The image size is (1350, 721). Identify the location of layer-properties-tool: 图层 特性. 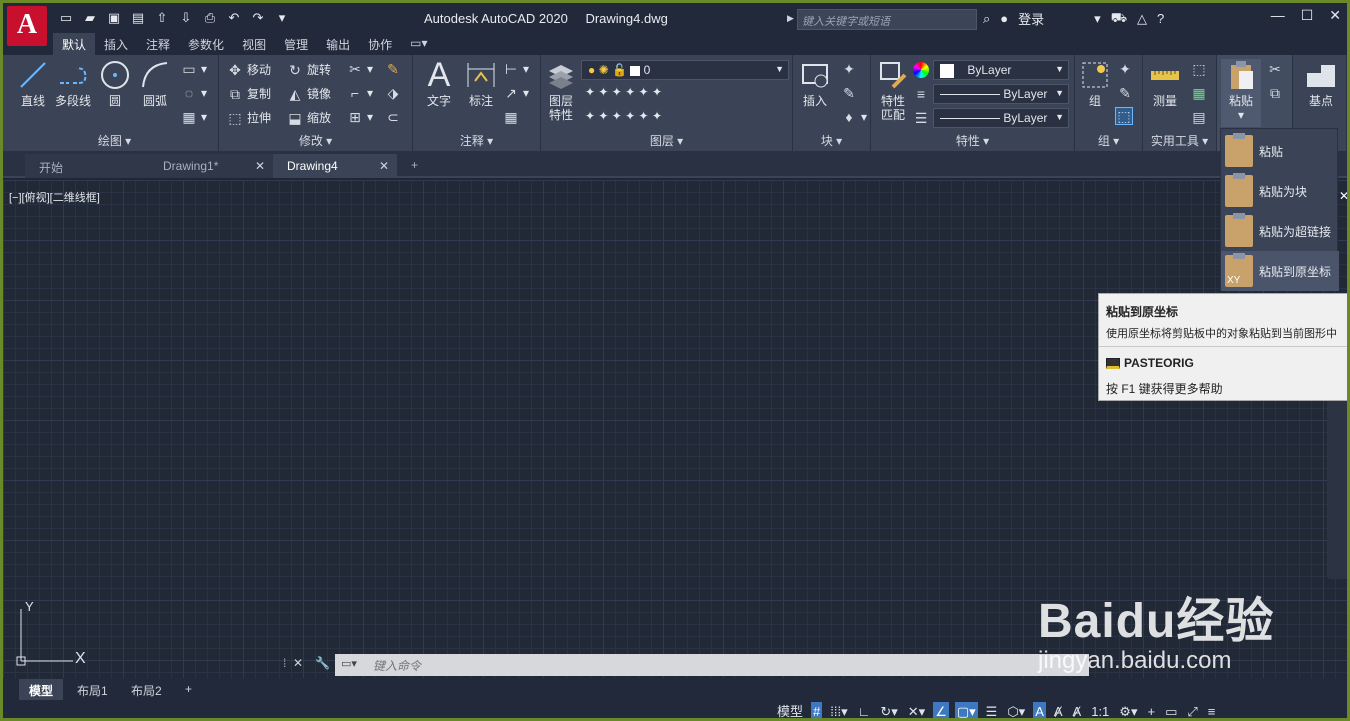
(561, 90).